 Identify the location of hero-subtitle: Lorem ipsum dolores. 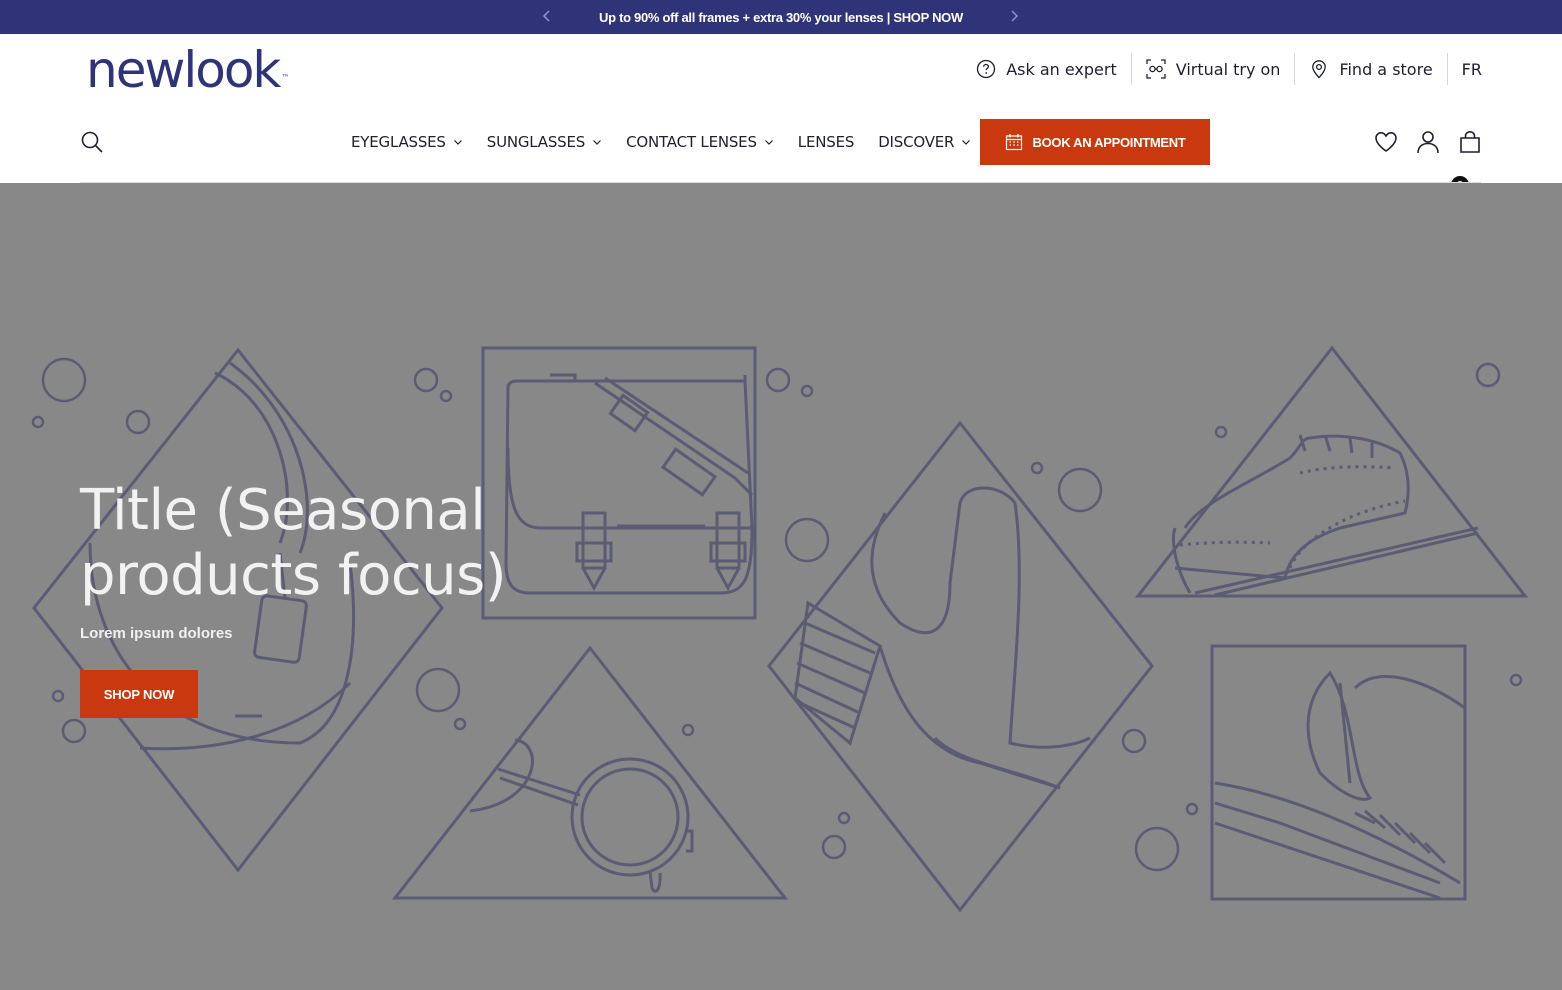
(156, 633).